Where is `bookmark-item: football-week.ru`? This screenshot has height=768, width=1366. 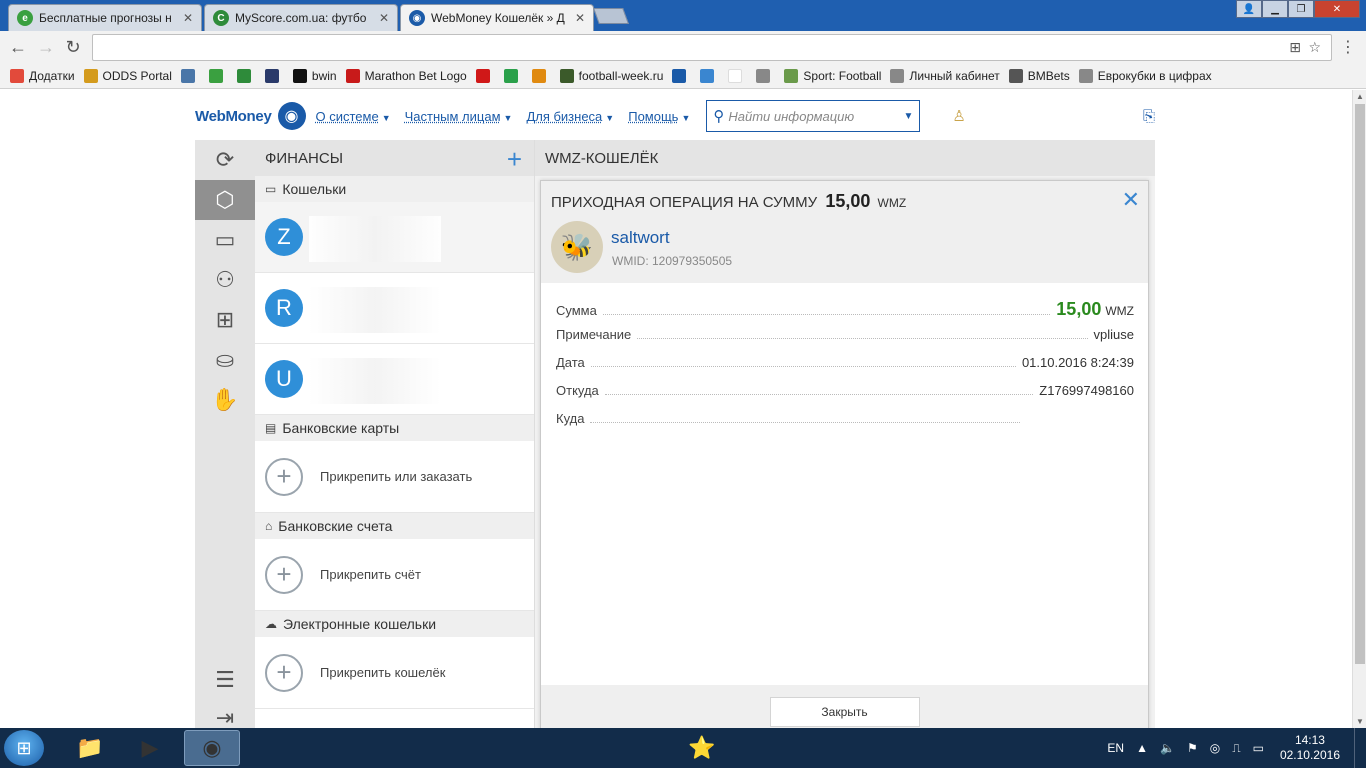 bookmark-item: football-week.ru is located at coordinates (611, 75).